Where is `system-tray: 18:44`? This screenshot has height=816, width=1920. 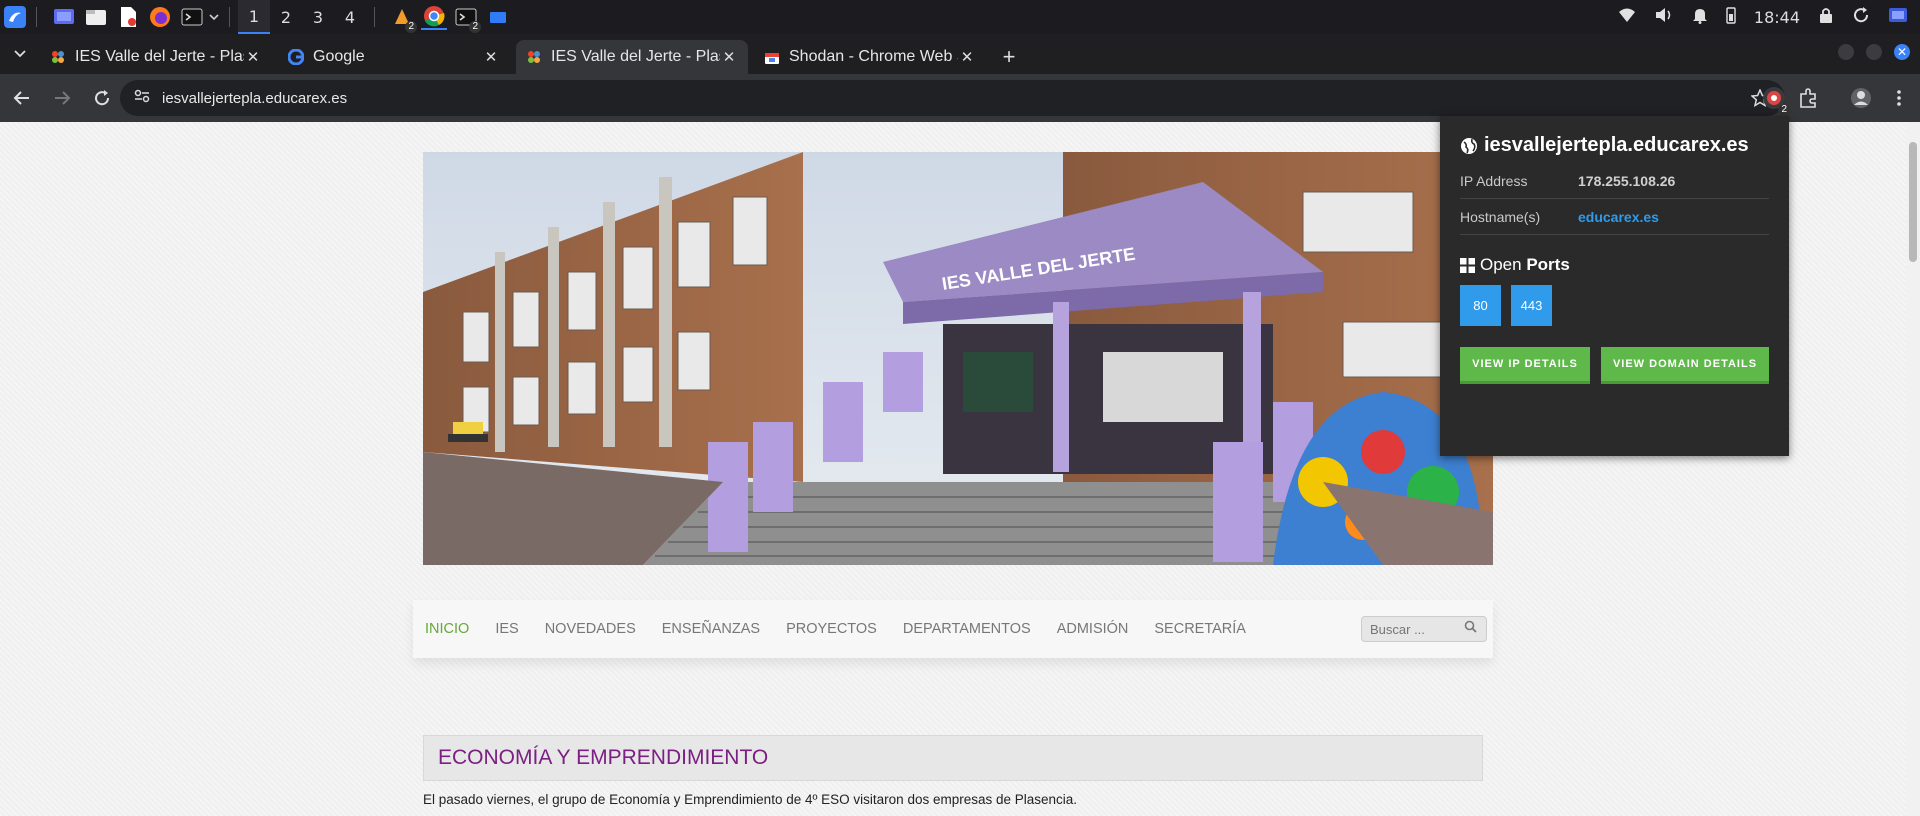
system-tray: 18:44 is located at coordinates (1769, 17).